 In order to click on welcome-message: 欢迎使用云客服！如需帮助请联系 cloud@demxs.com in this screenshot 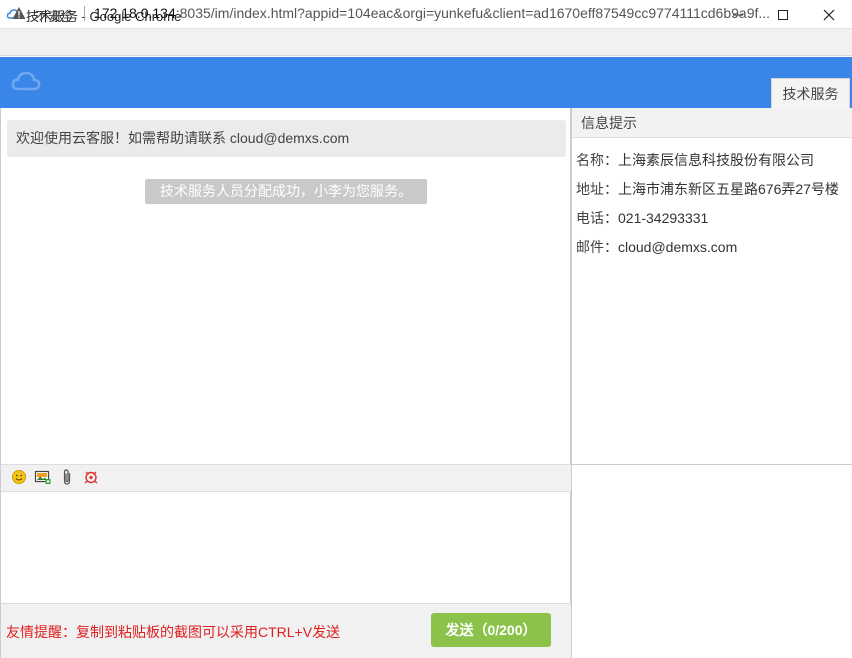, I will do `click(286, 138)`.